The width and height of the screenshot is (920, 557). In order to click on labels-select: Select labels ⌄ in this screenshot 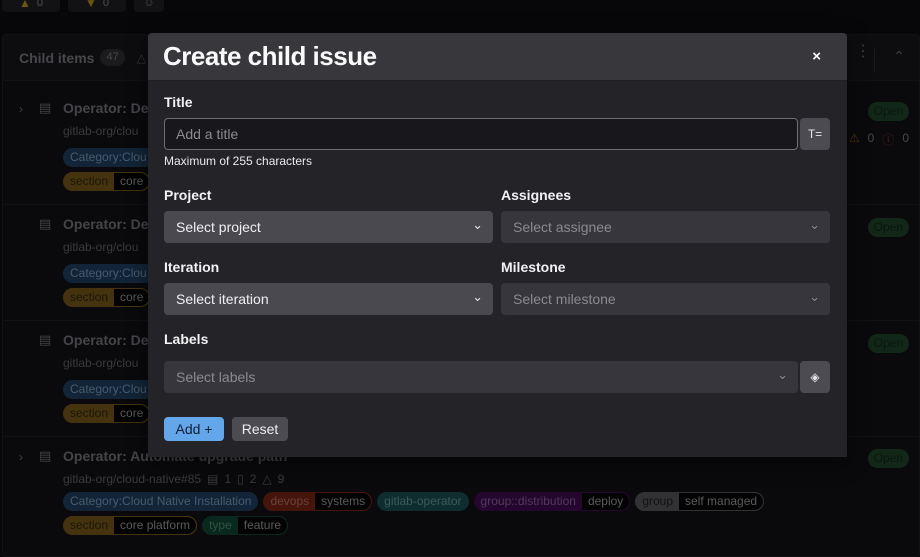, I will do `click(481, 377)`.